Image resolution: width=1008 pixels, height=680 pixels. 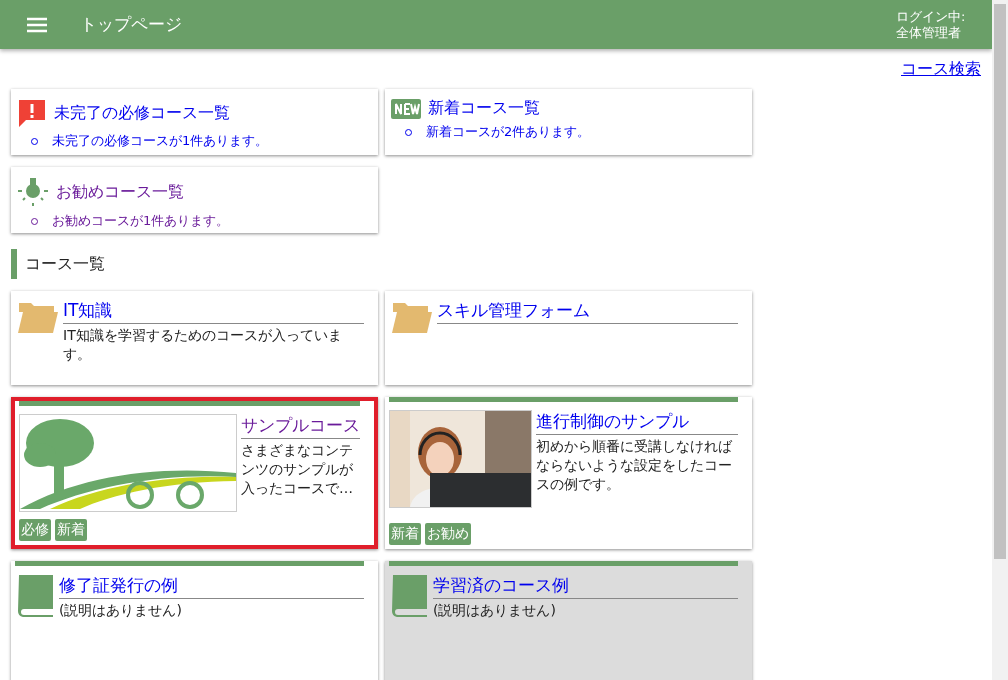 What do you see at coordinates (120, 192) in the screenshot?
I see `notice-title-link: お勧めコース一覧` at bounding box center [120, 192].